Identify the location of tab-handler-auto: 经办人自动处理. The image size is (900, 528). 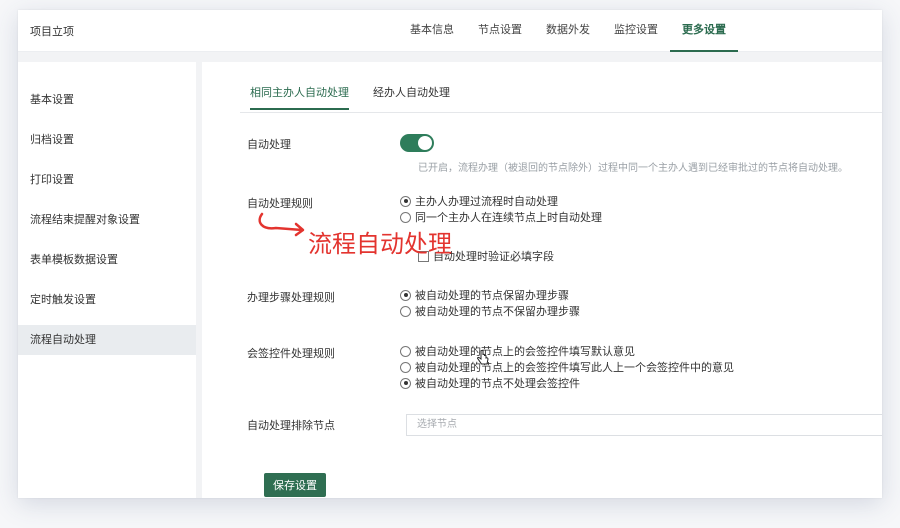
(411, 97).